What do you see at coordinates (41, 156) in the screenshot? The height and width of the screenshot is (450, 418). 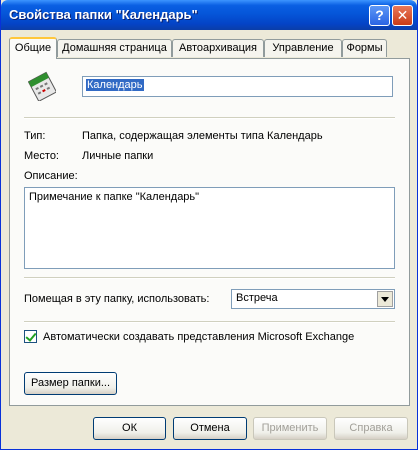 I see `location-label: Место:` at bounding box center [41, 156].